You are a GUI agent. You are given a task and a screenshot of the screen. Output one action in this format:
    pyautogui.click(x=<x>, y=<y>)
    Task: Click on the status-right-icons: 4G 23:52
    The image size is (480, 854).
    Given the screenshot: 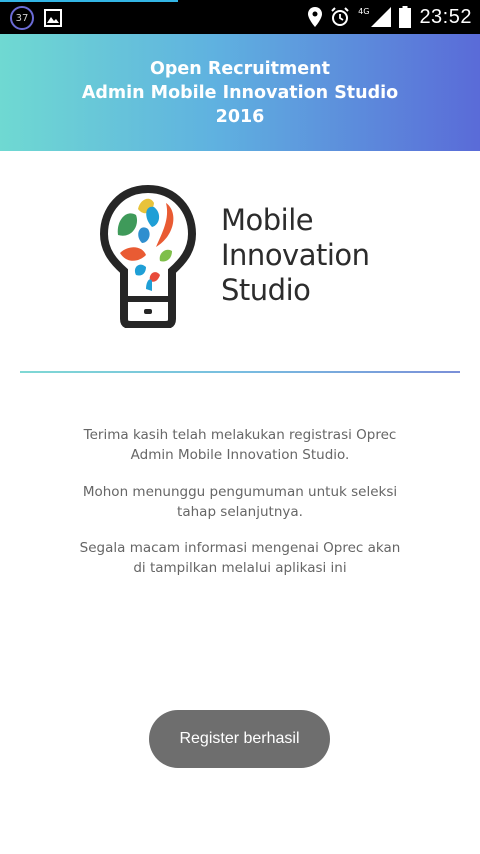 What is the action you would take?
    pyautogui.click(x=390, y=17)
    